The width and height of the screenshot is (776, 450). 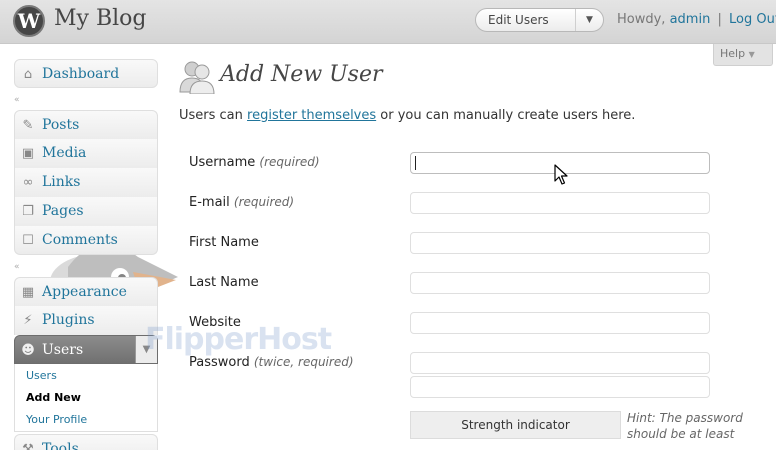 What do you see at coordinates (560, 323) in the screenshot?
I see `website-input` at bounding box center [560, 323].